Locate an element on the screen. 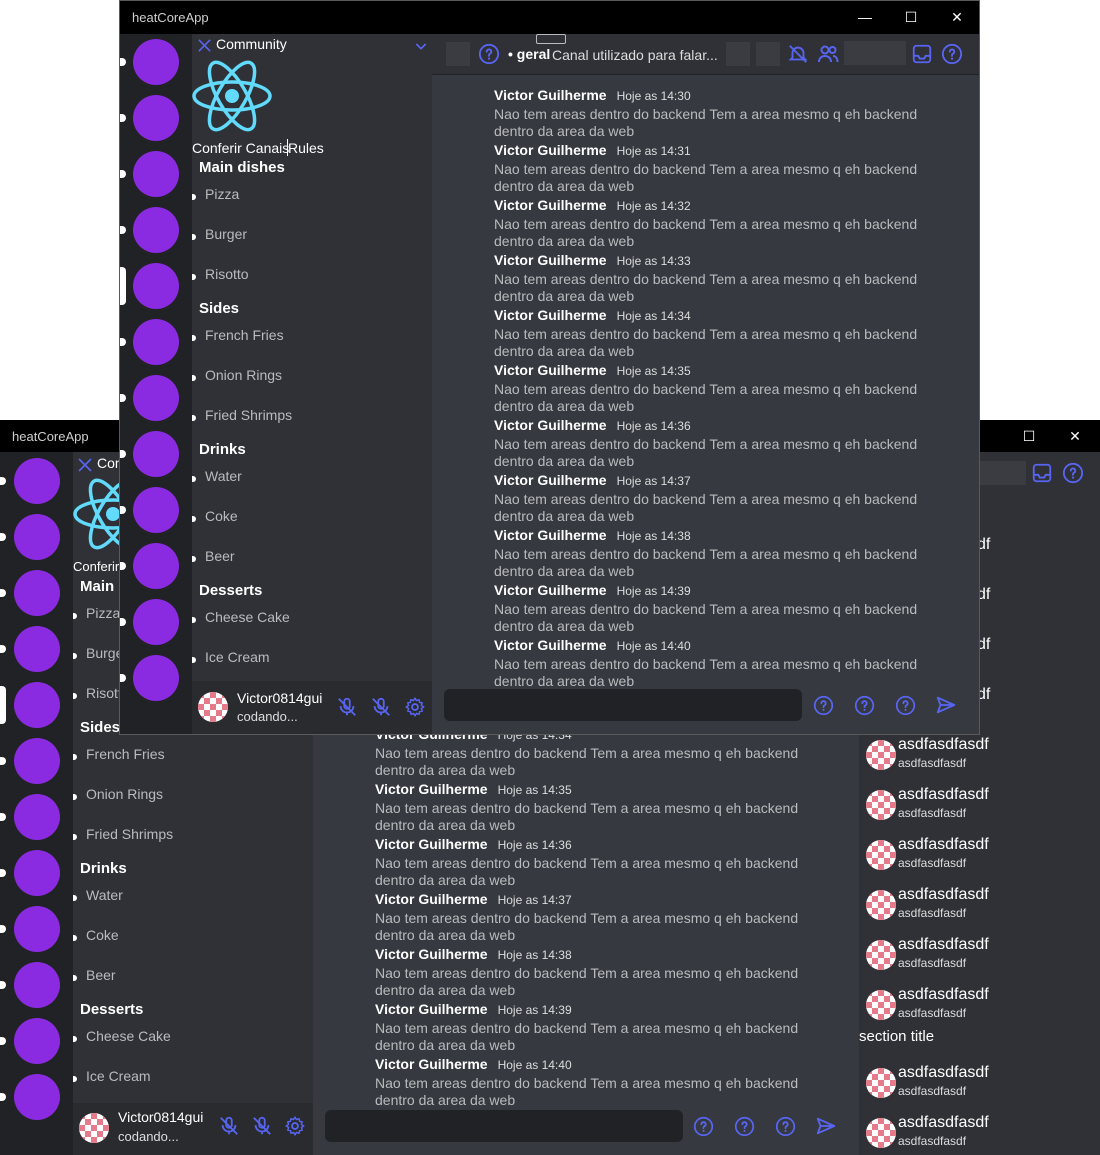 The height and width of the screenshot is (1155, 1100). front-channel-item: Beer is located at coordinates (220, 556).